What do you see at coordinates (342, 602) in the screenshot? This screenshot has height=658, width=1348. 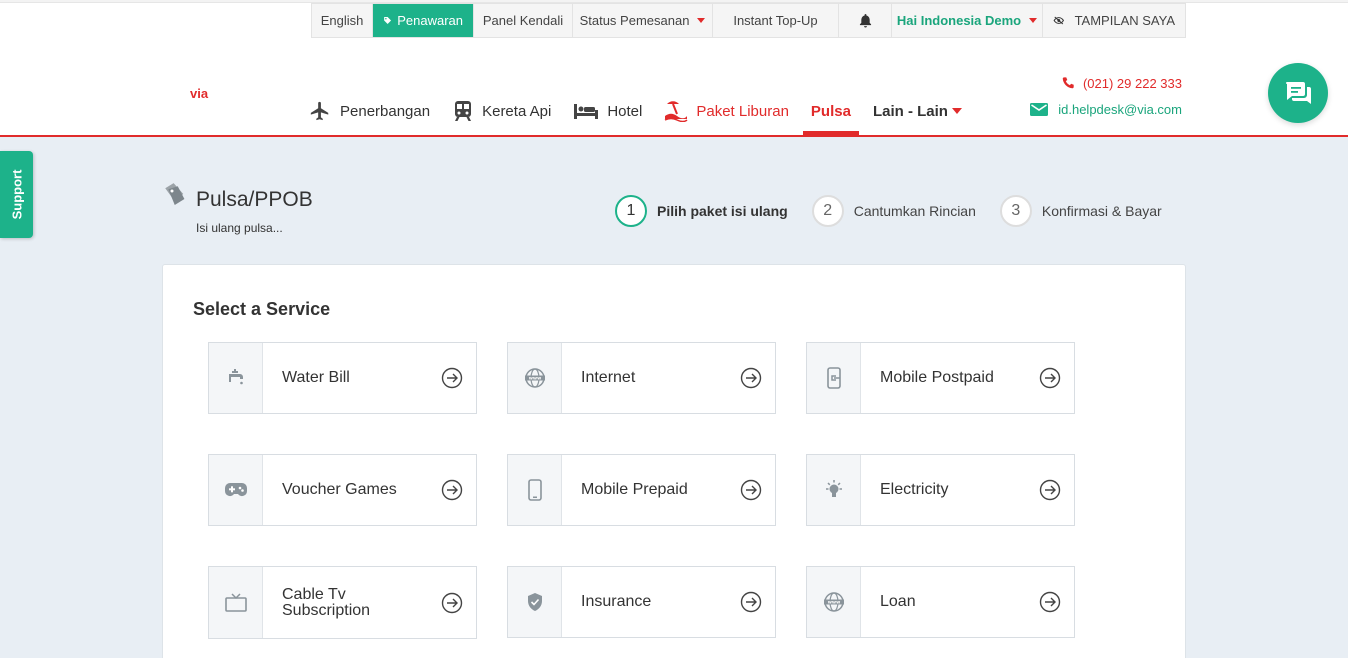 I see `service-cable-tv: Cable Tv Subscription` at bounding box center [342, 602].